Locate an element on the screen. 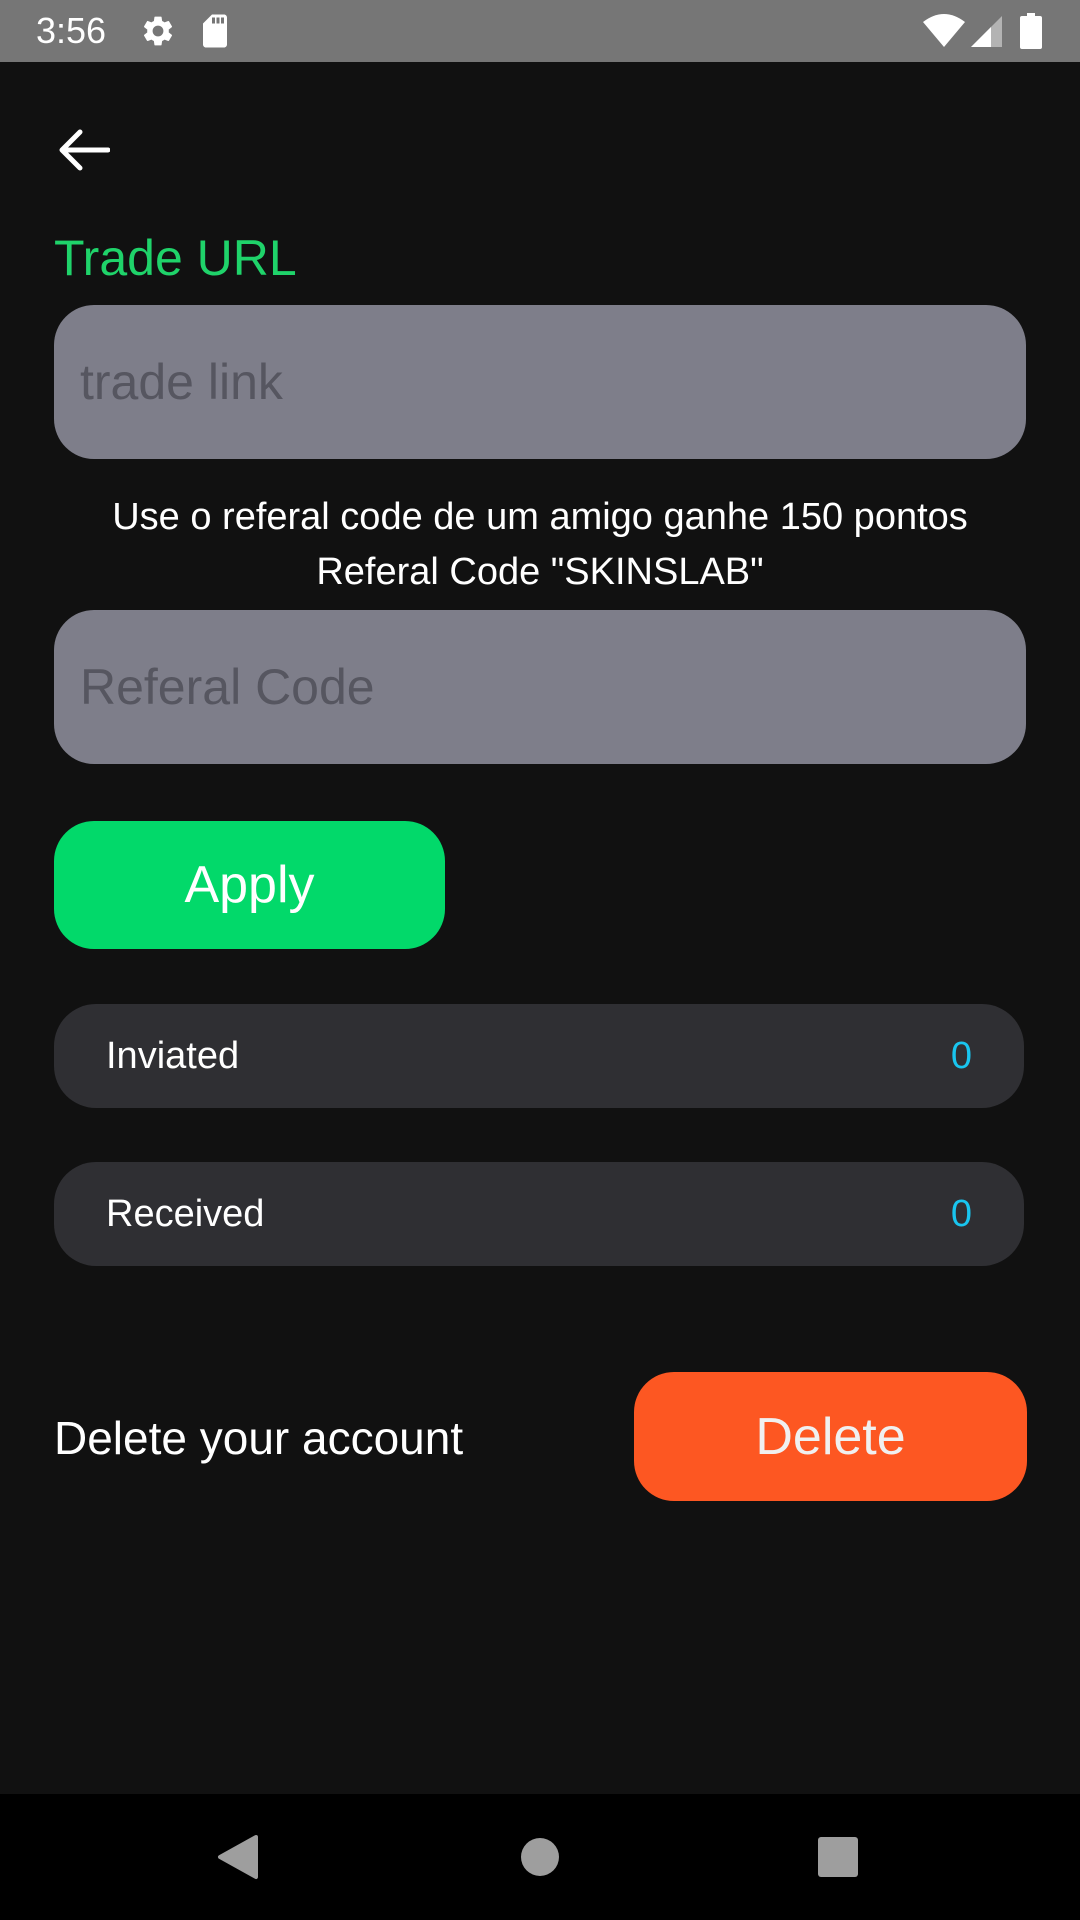 This screenshot has height=1920, width=1080. delete-button: Delete is located at coordinates (830, 1436).